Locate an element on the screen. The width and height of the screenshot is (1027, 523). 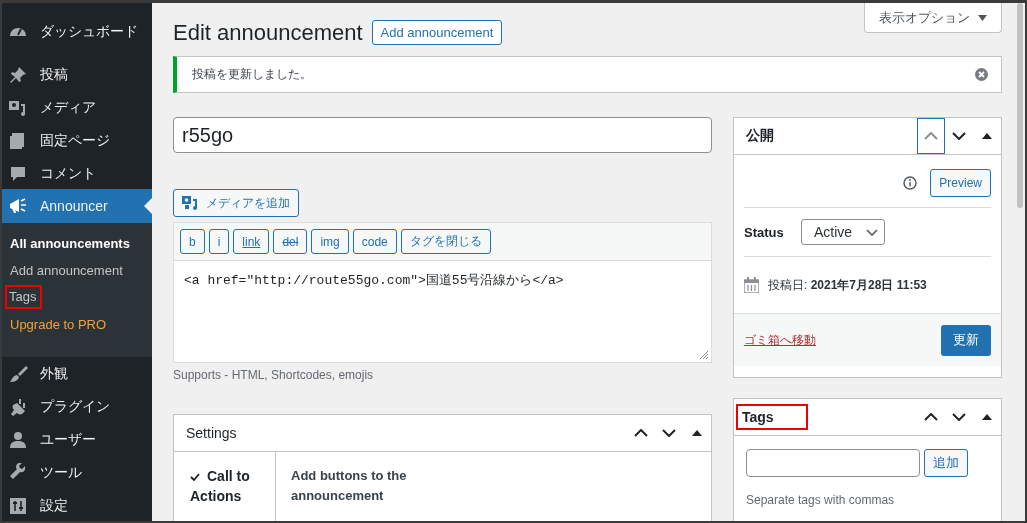
panel-title: Settings is located at coordinates (211, 433).